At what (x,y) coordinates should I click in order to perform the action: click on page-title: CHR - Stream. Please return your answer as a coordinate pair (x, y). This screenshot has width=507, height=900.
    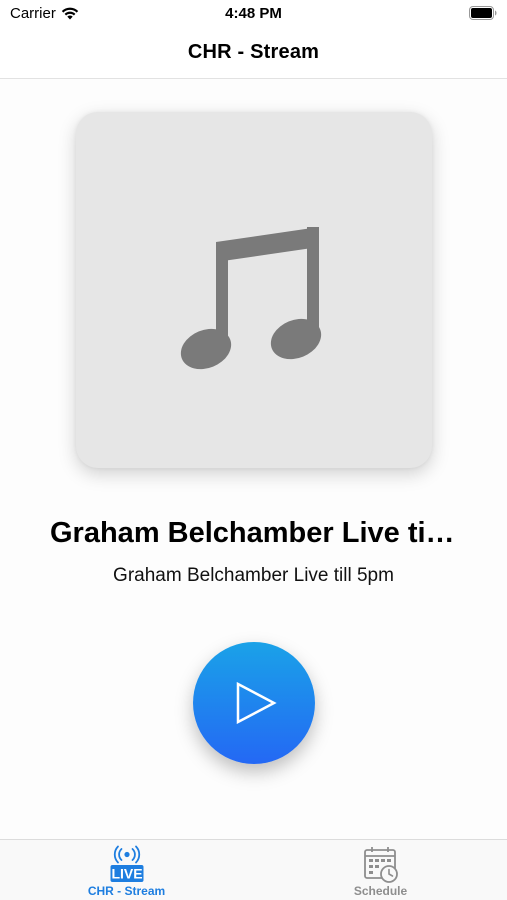
    Looking at the image, I should click on (253, 52).